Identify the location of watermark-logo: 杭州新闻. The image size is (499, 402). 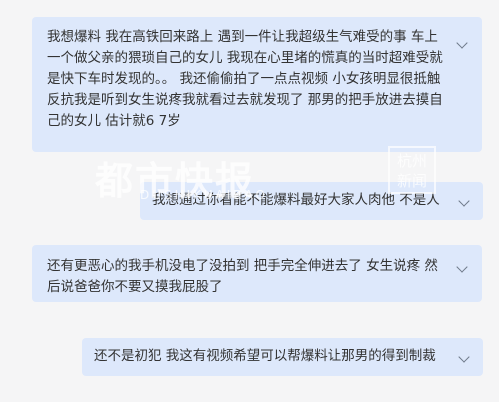
(412, 170).